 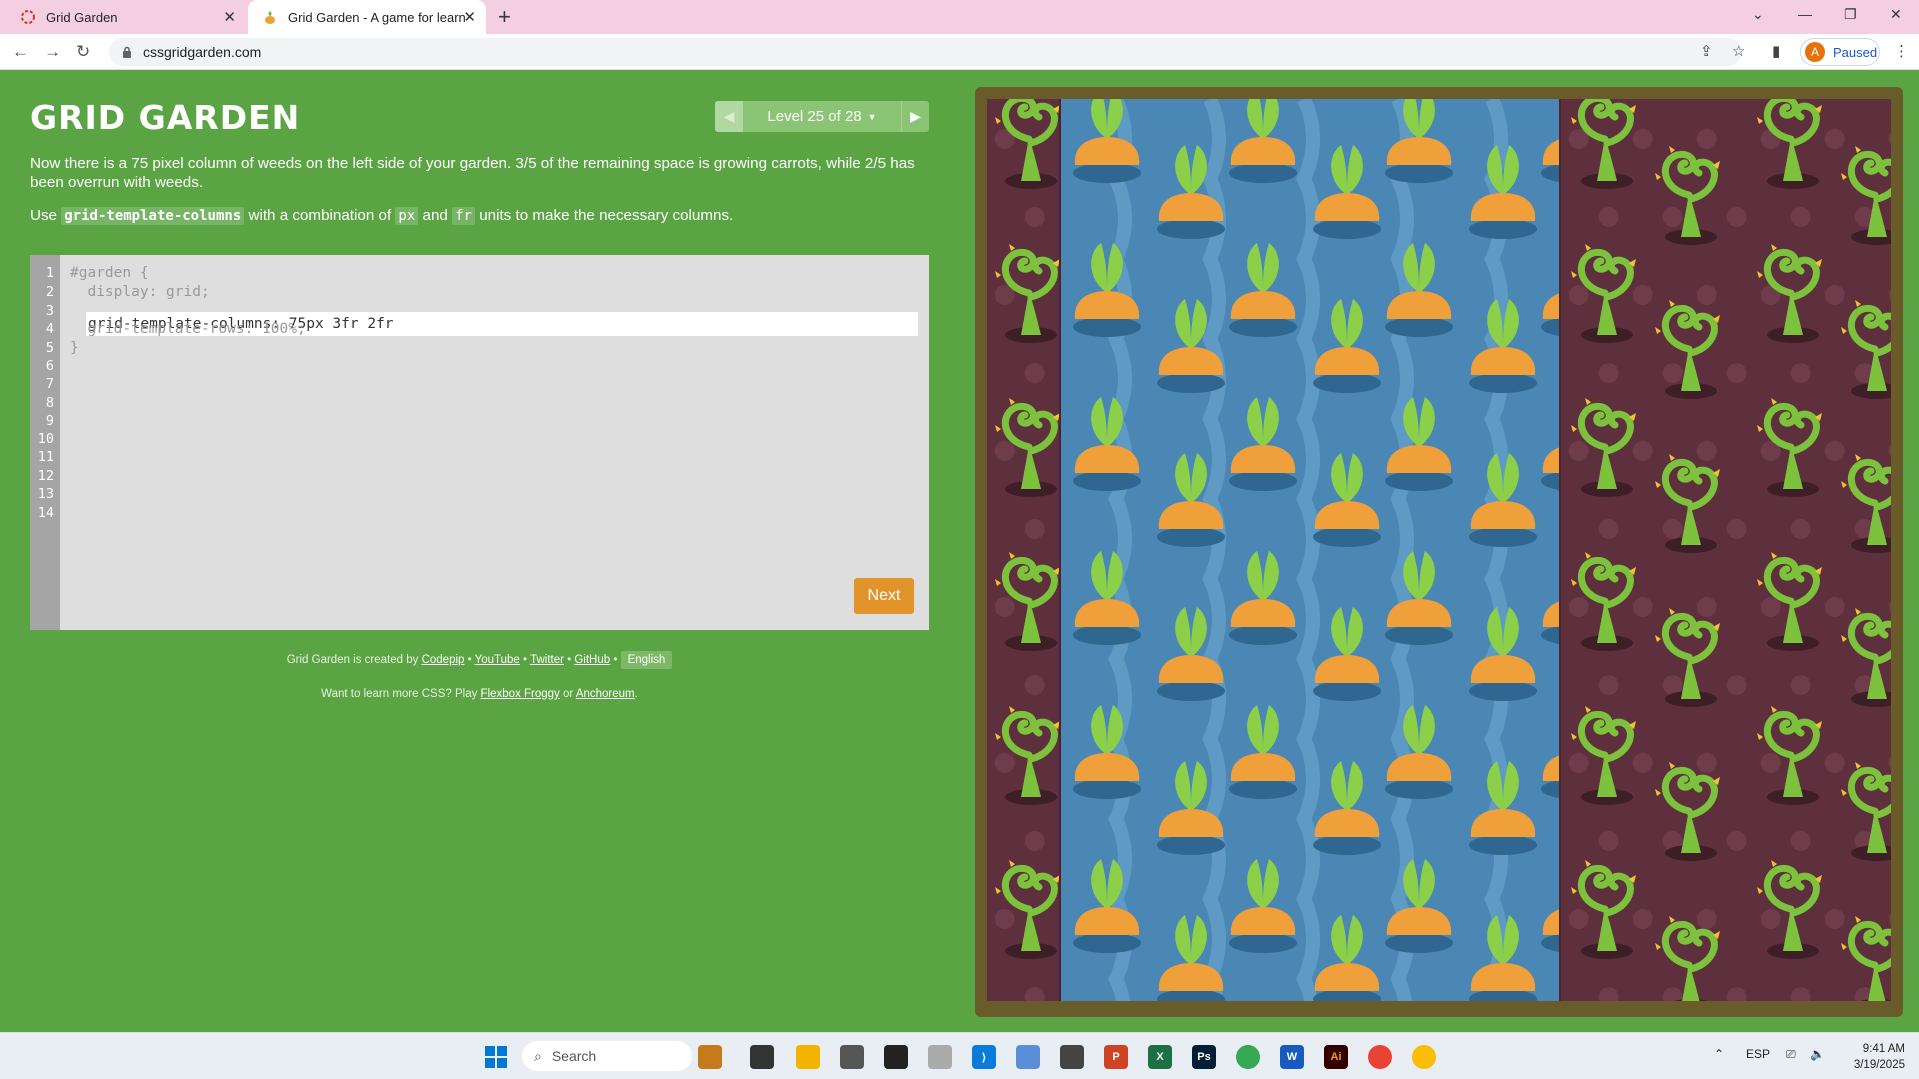 I want to click on taskbar-search: ⌕ Search, so click(x=607, y=1056).